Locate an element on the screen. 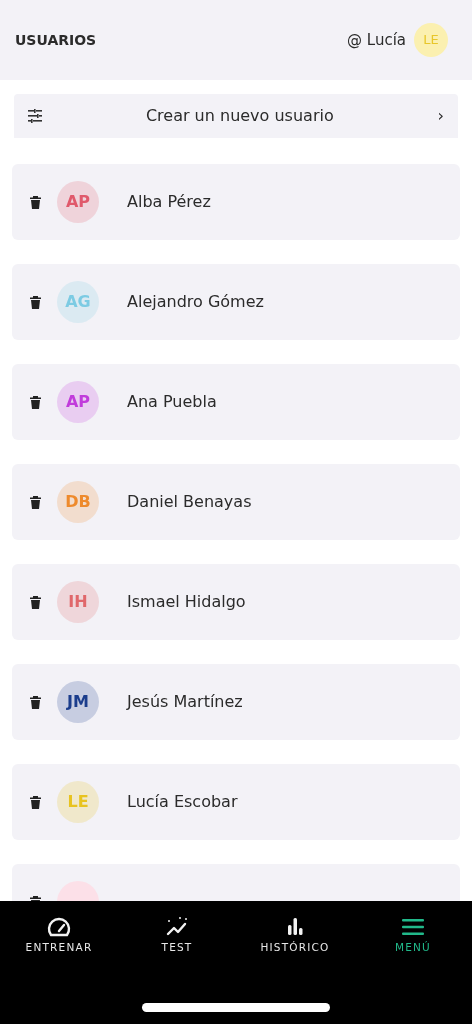 Image resolution: width=472 pixels, height=1024 pixels. user-card: AG Alejandro Gómez is located at coordinates (236, 302).